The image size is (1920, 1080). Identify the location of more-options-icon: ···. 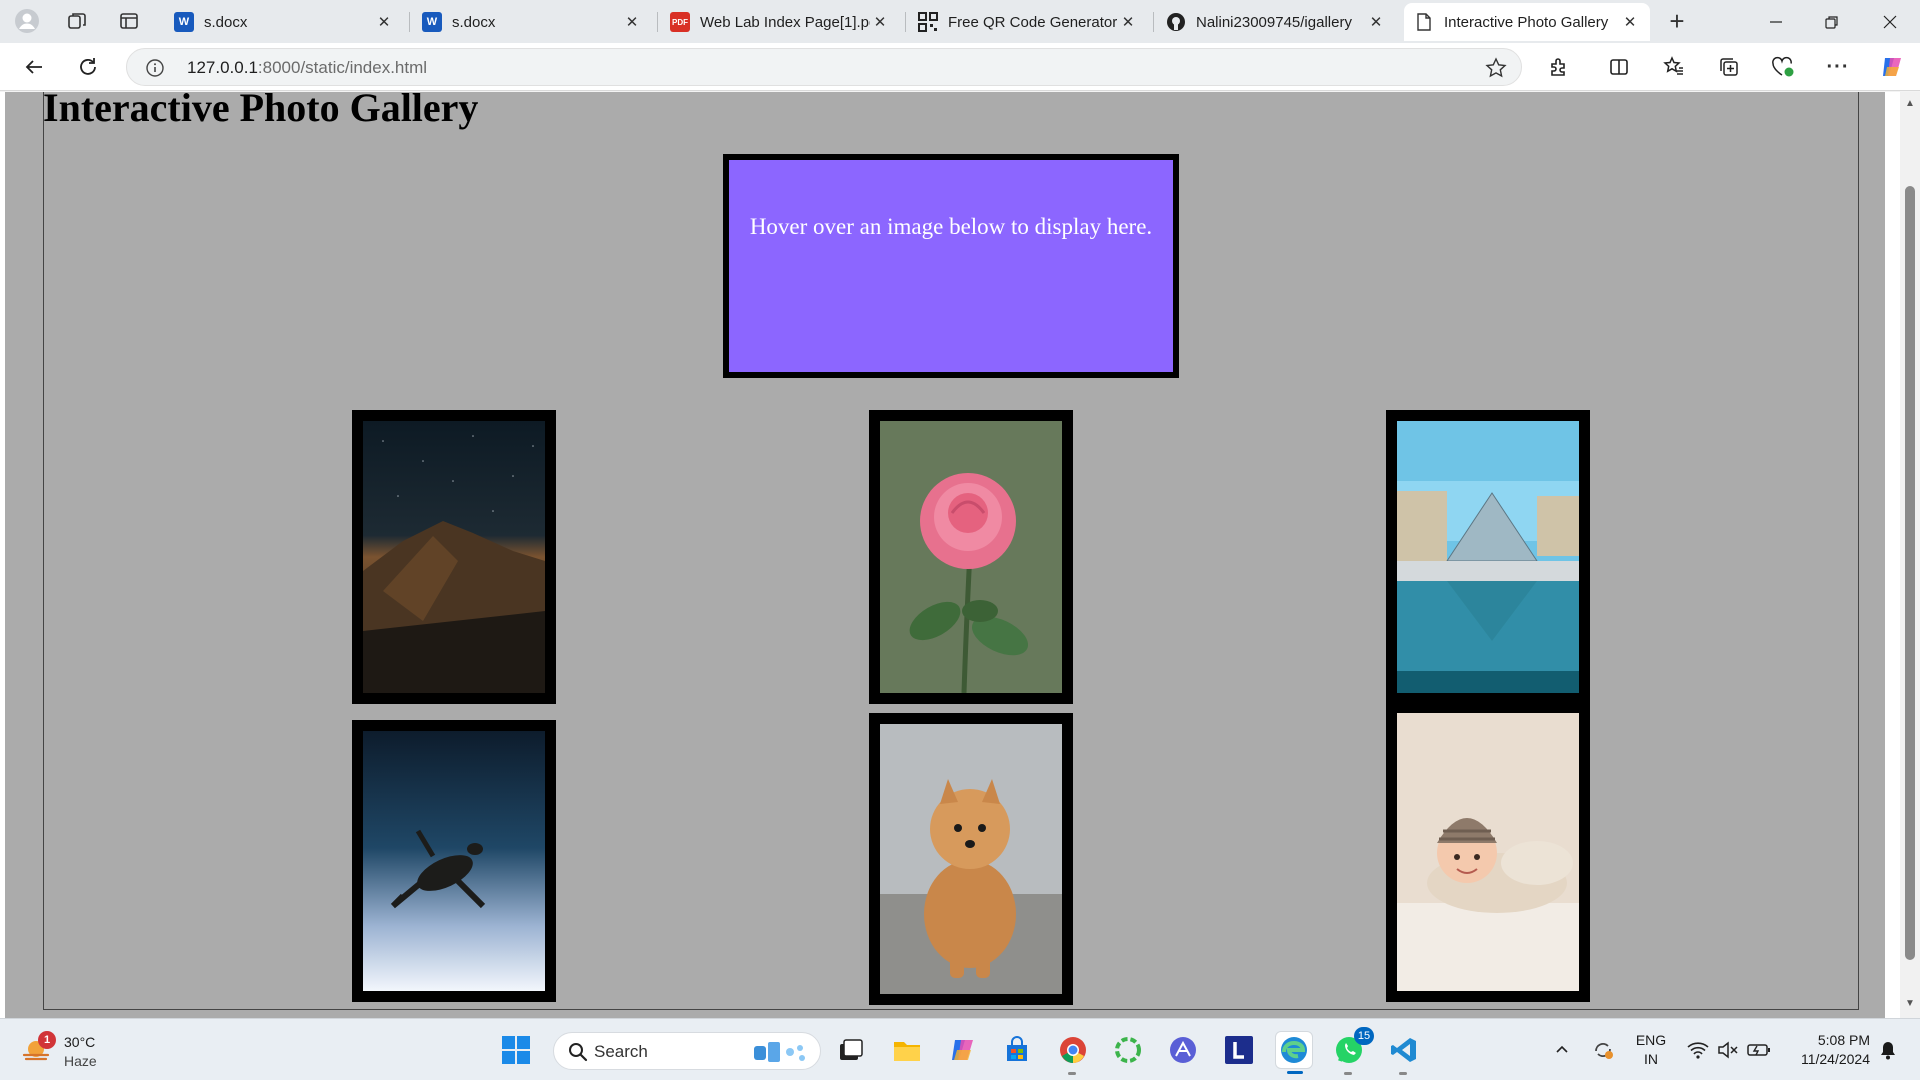
(1838, 67).